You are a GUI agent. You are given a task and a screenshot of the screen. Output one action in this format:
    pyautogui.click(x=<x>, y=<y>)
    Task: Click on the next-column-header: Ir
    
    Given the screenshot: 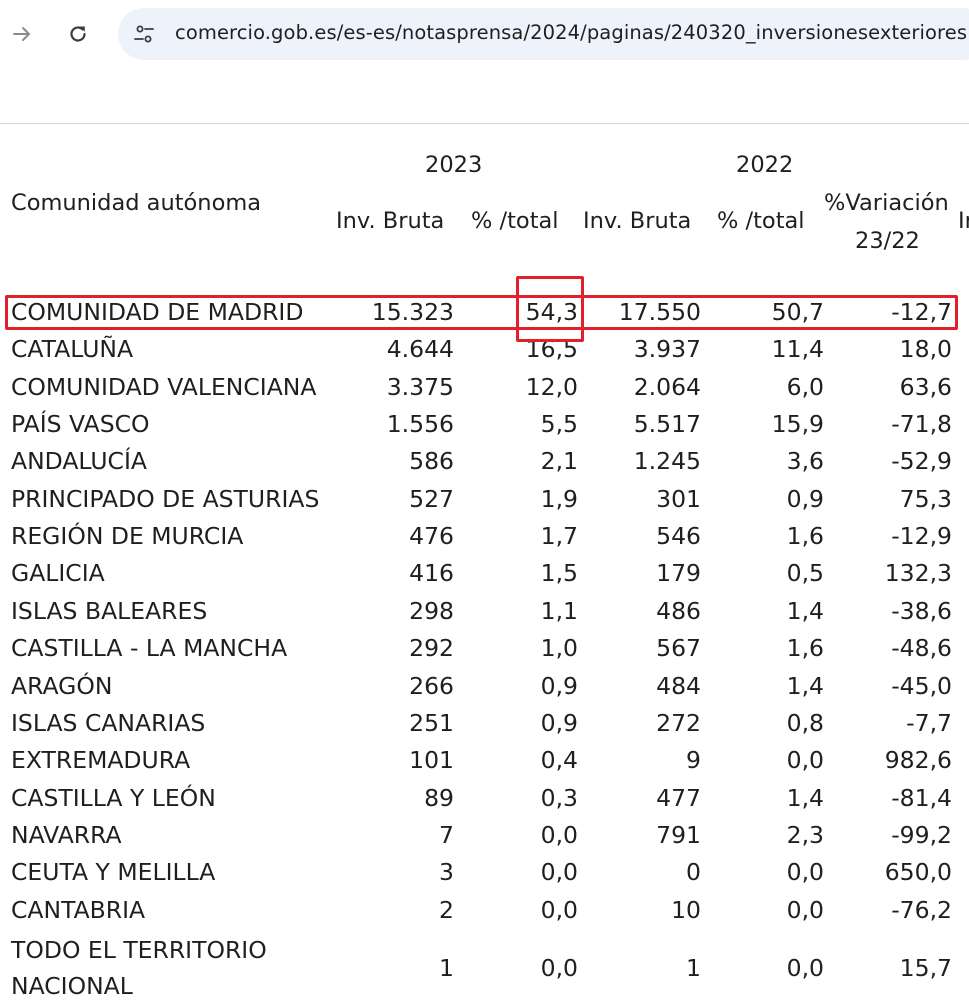 What is the action you would take?
    pyautogui.click(x=963, y=221)
    